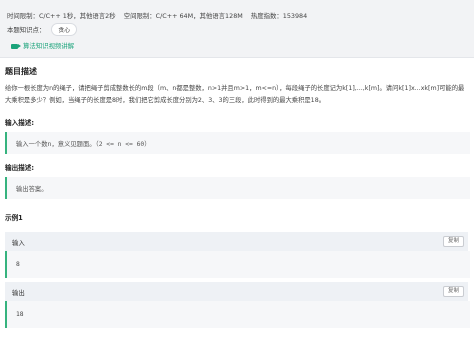  I want to click on knowledge-point-line: 本题知识点： 贪心, so click(42, 29).